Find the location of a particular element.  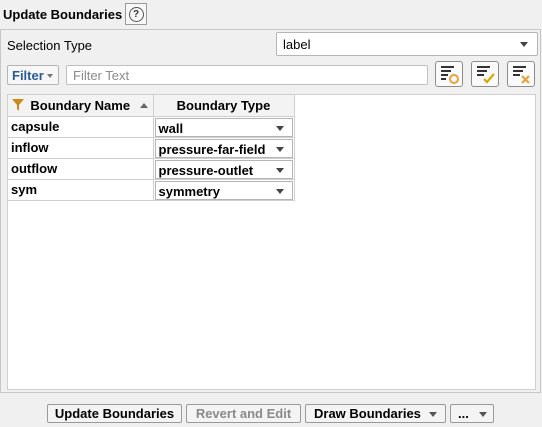

filter-clear-icon is located at coordinates (521, 75).